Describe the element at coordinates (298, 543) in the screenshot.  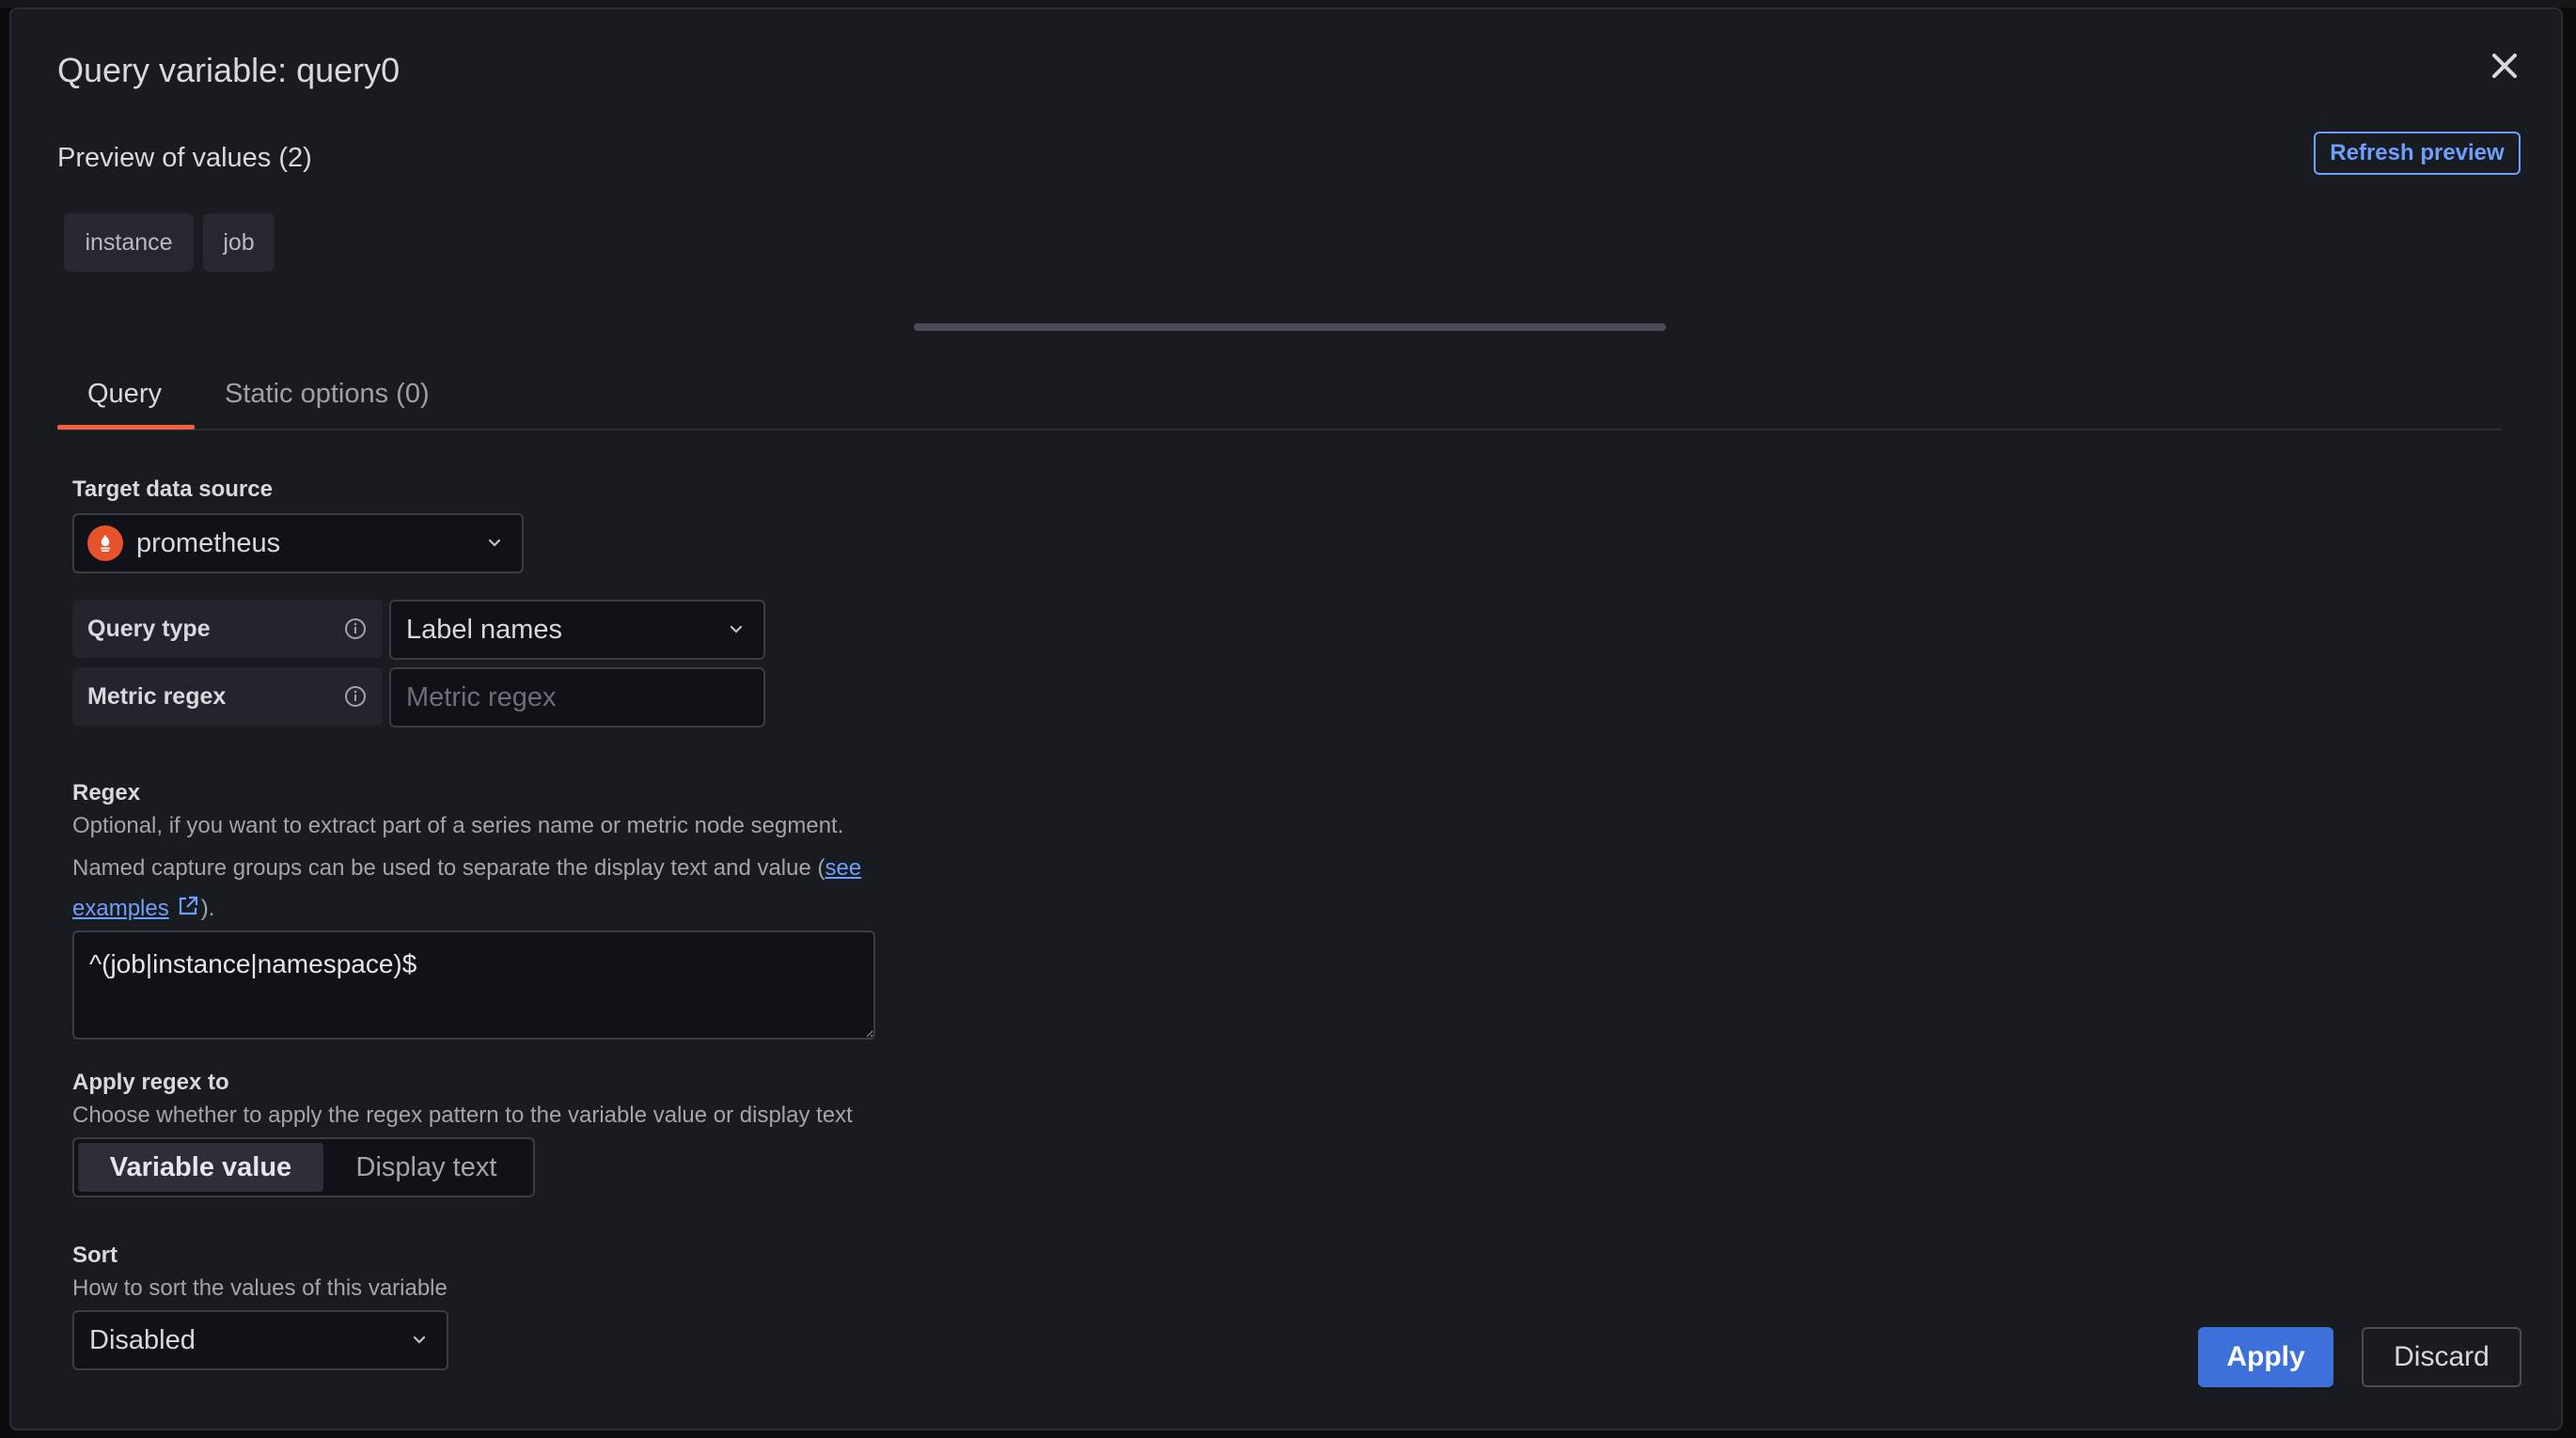
I see `datasource-select: prometheus` at that location.